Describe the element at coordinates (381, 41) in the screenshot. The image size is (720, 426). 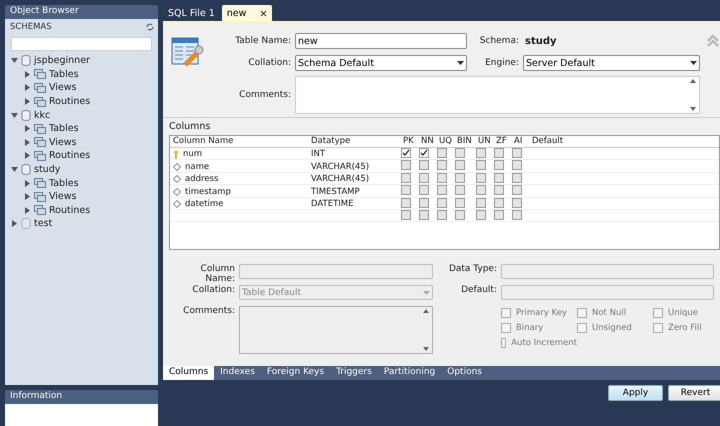
I see `table-name-field: new` at that location.